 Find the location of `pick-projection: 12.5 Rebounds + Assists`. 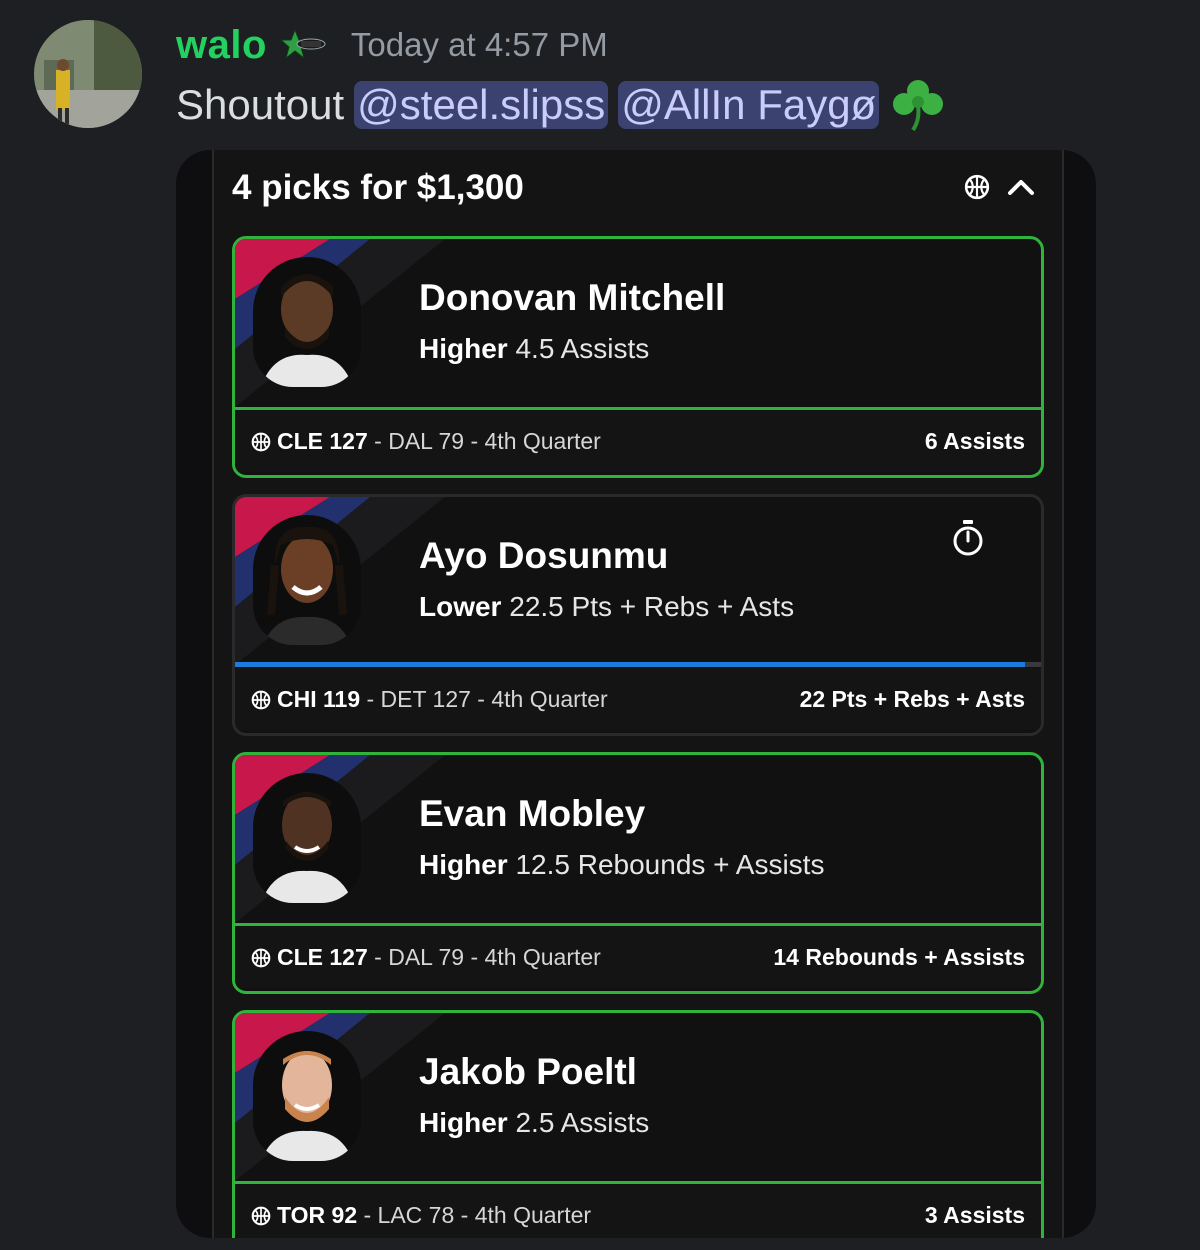

pick-projection: 12.5 Rebounds + Assists is located at coordinates (670, 864).